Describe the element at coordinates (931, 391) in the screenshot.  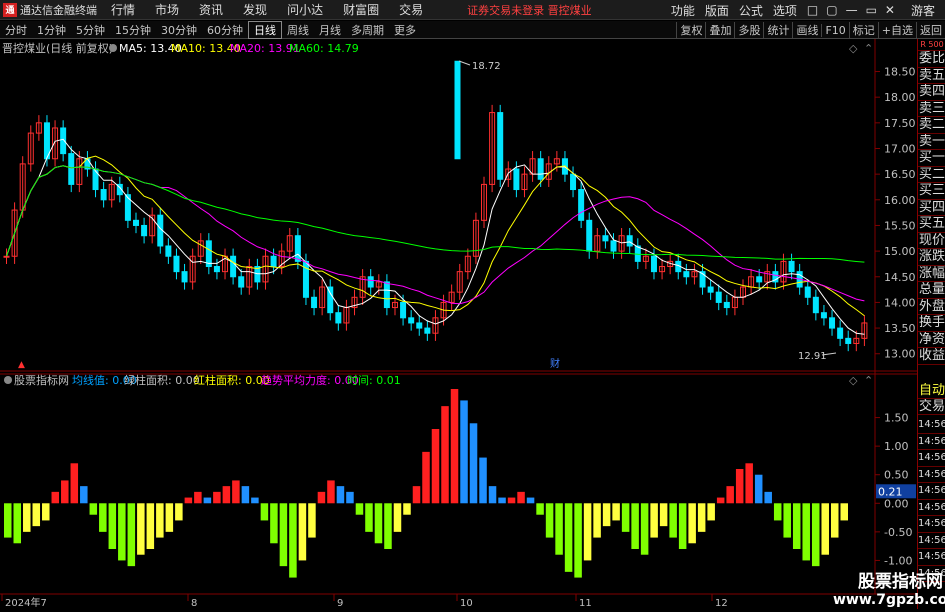
I see `side-extra-0: 自动` at that location.